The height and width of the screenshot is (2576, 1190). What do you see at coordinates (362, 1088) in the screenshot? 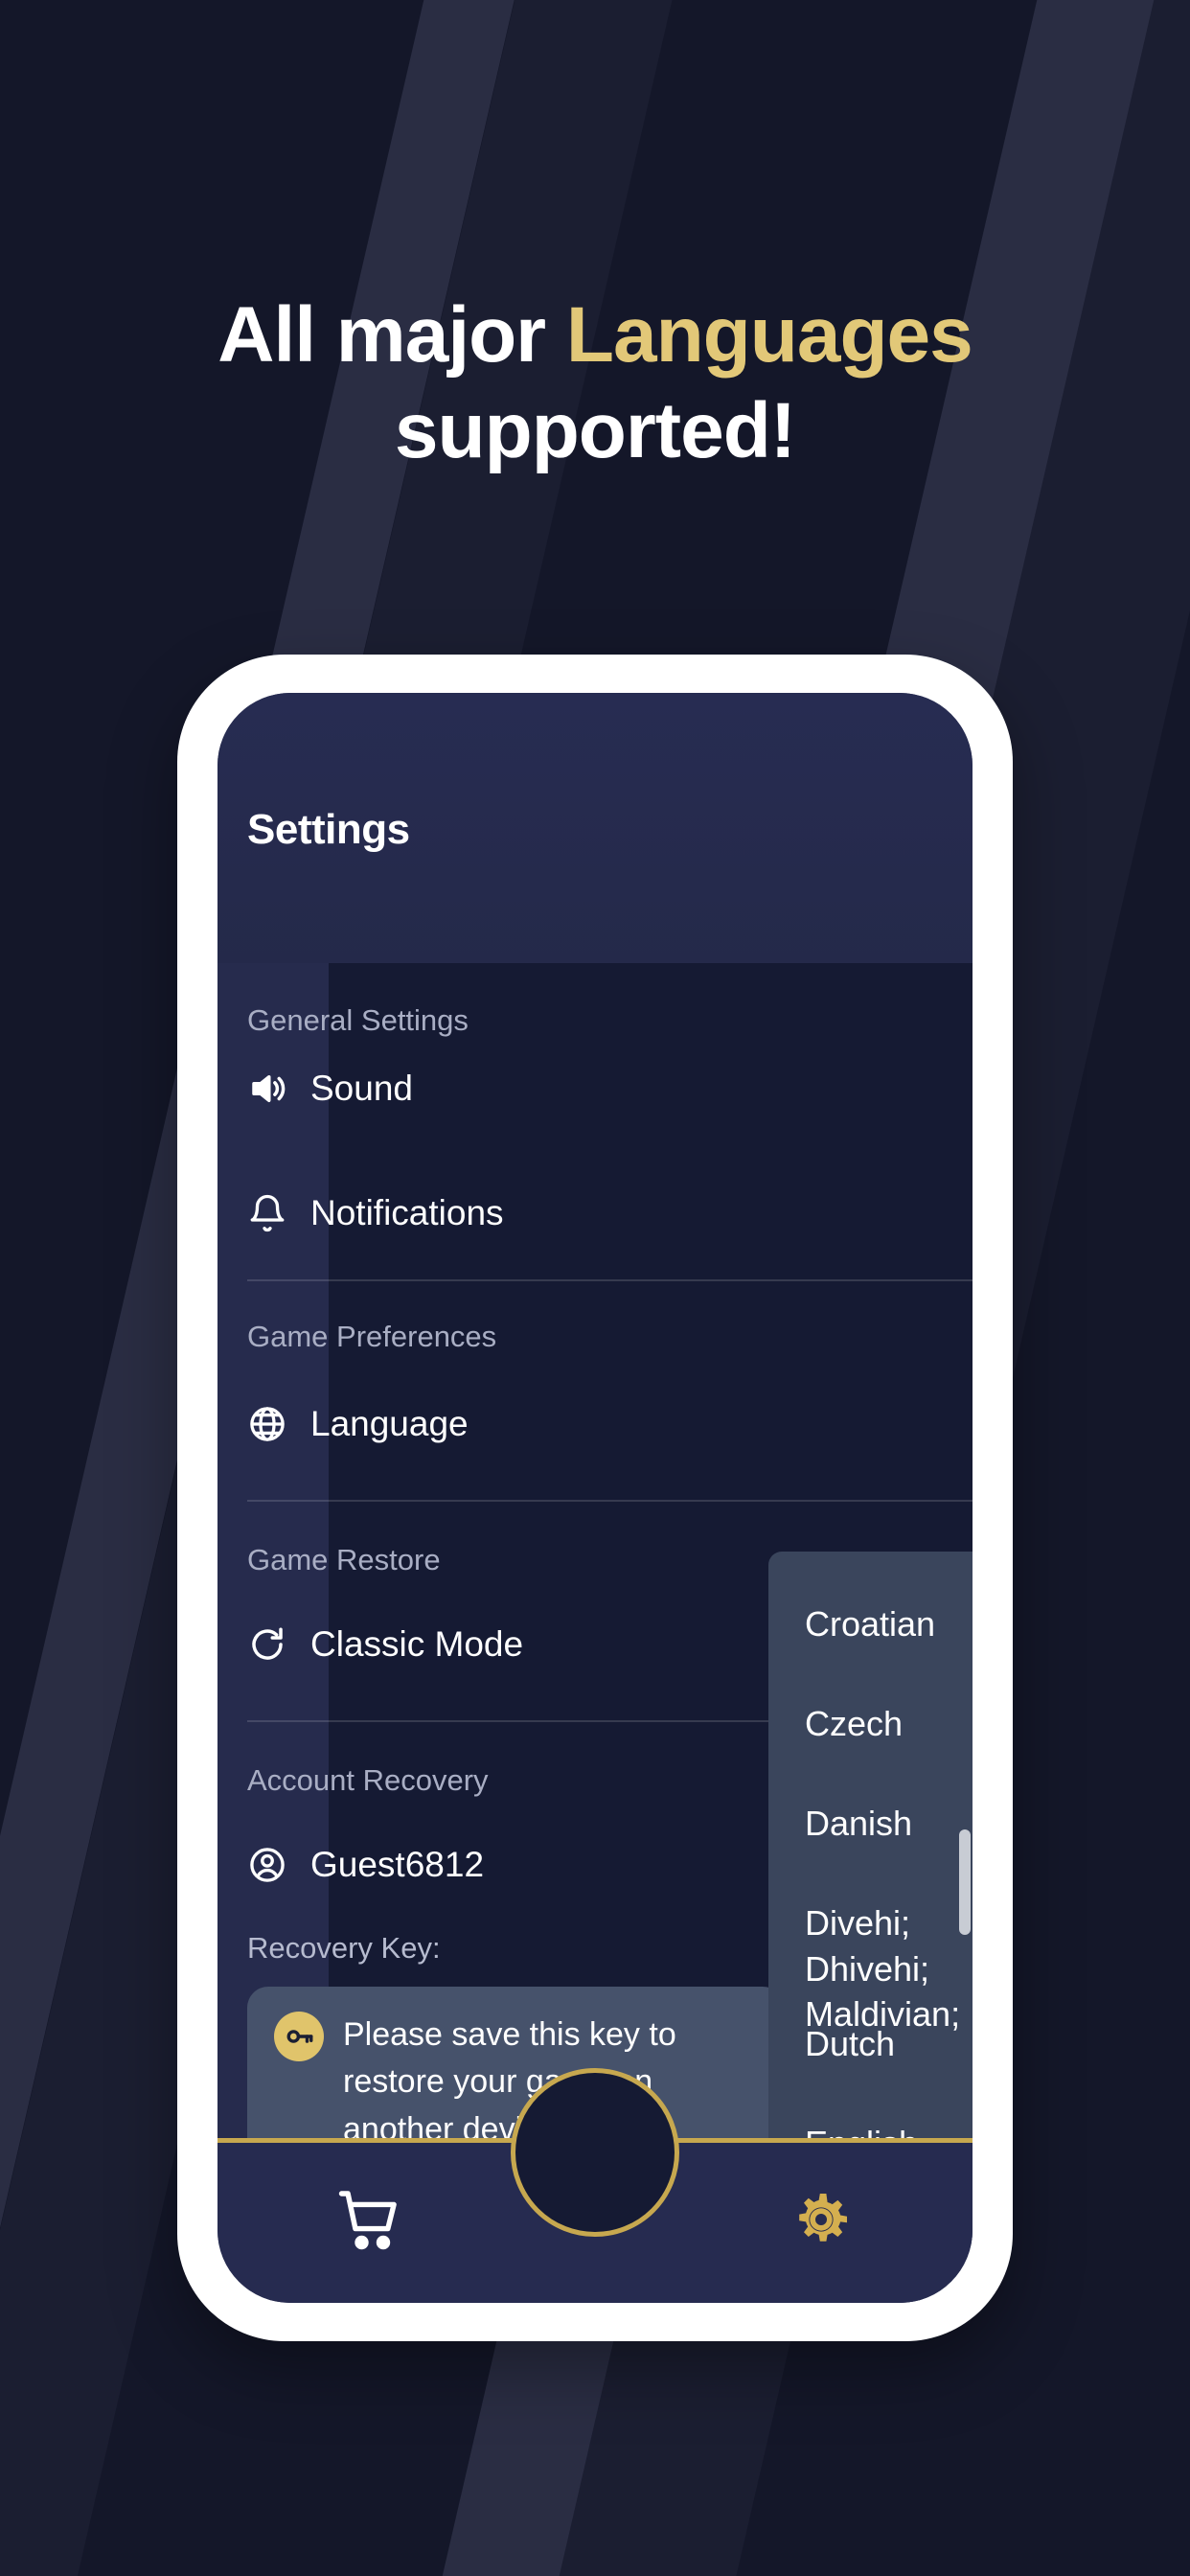
I see `settings-row-label: Sound` at bounding box center [362, 1088].